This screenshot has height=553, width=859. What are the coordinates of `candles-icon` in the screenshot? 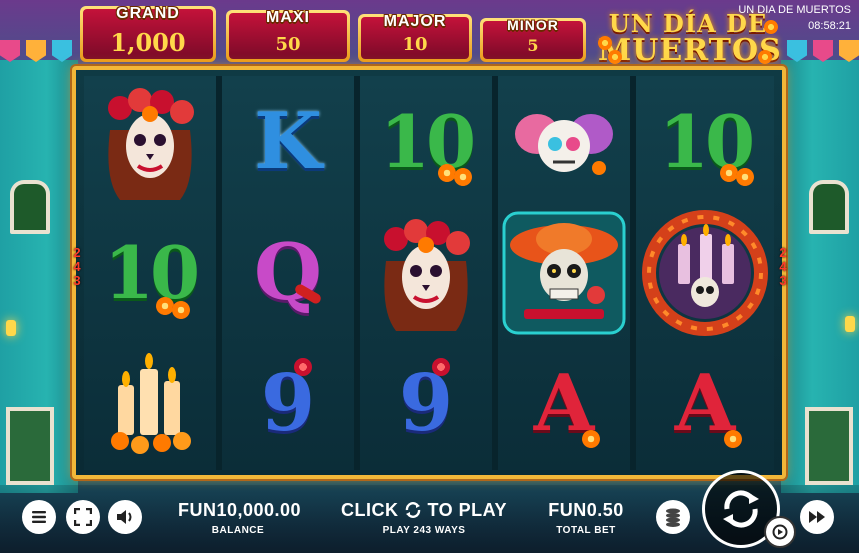 It's located at (151, 403).